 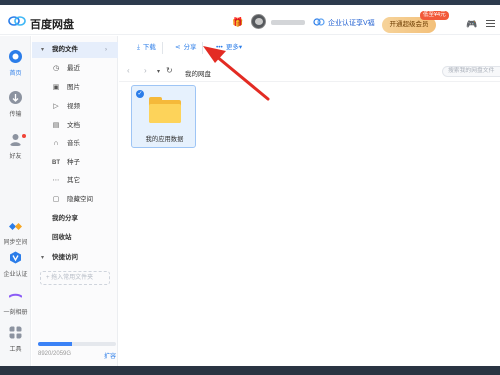 I want to click on sidebar-item-label: 视频, so click(x=73, y=106).